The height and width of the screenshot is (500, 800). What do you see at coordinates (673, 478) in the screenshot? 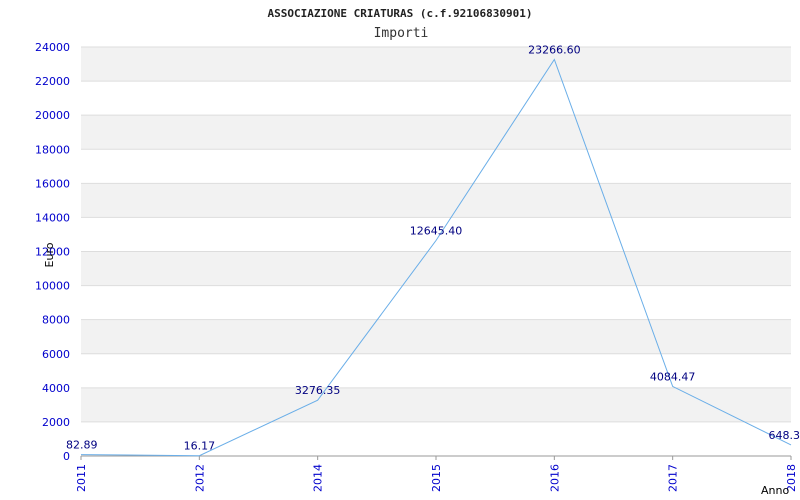
I see `x-tick-label: 2017` at bounding box center [673, 478].